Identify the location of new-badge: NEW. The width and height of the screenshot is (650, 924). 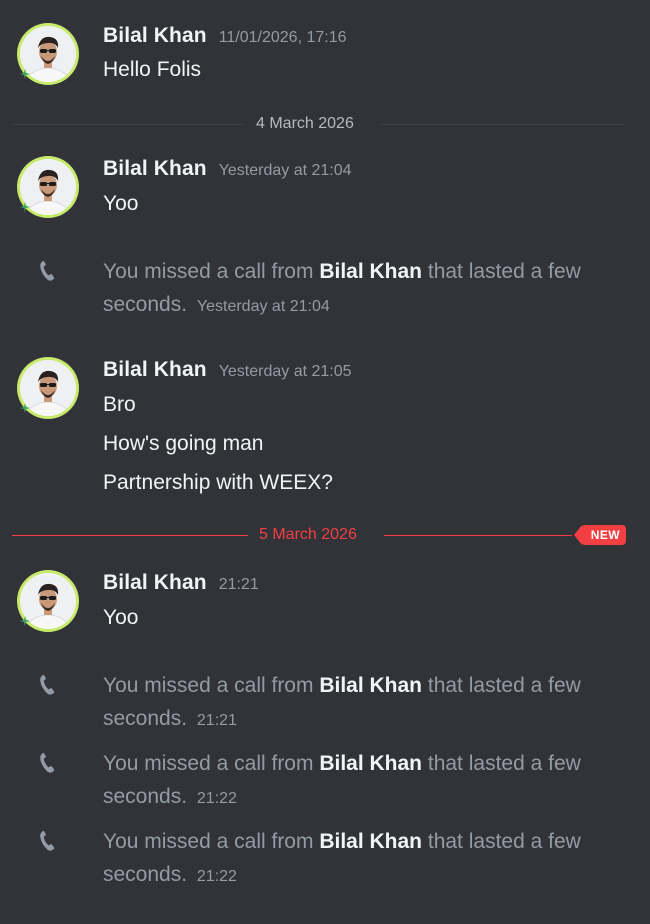
(599, 535).